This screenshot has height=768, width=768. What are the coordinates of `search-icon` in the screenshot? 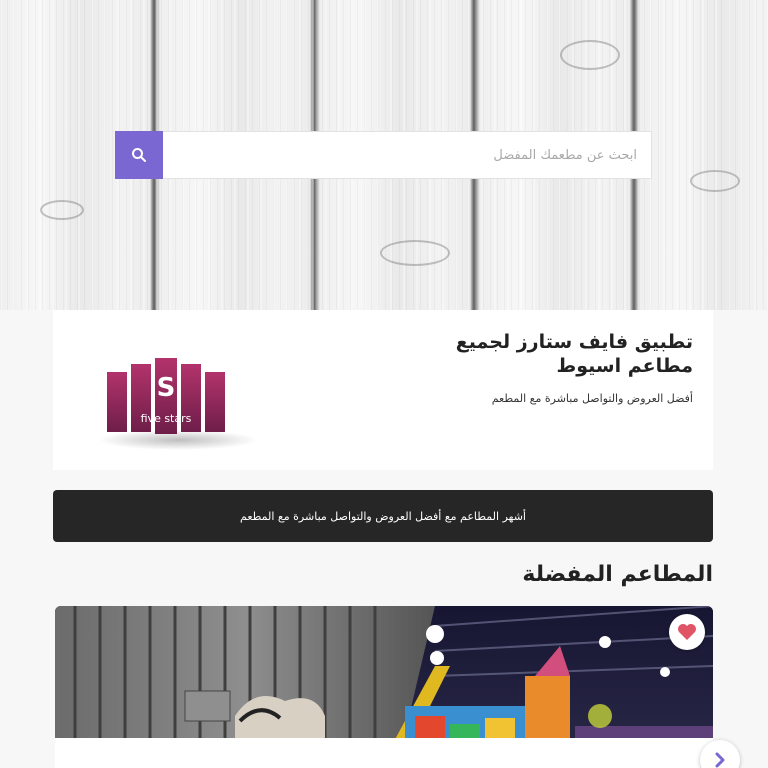 It's located at (139, 155).